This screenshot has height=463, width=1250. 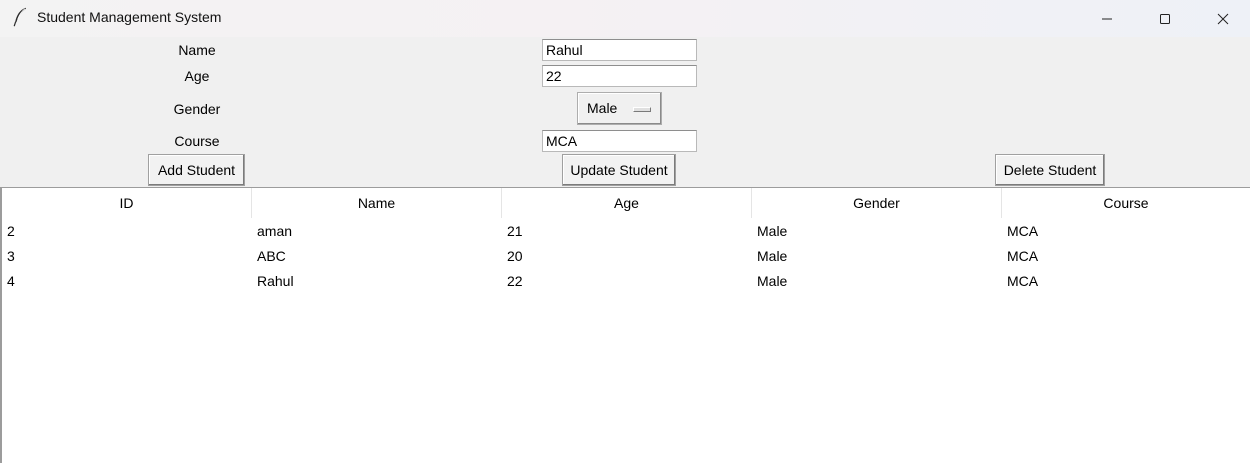 I want to click on delete-student-button: Delete Student, so click(x=1050, y=170).